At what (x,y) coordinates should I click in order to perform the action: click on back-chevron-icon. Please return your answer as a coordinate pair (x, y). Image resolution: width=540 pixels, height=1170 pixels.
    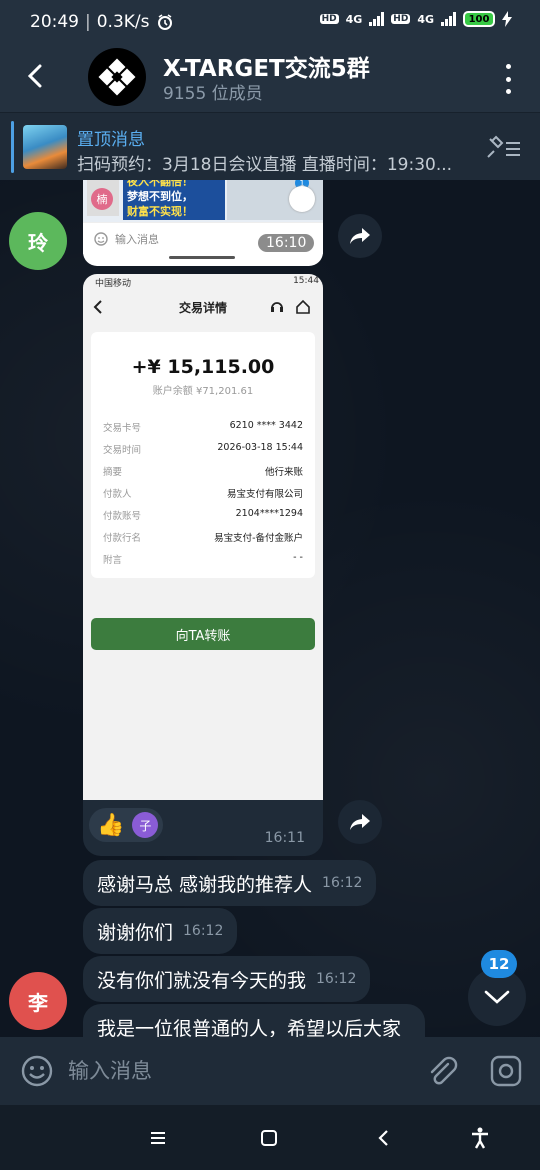
    Looking at the image, I should click on (383, 1138).